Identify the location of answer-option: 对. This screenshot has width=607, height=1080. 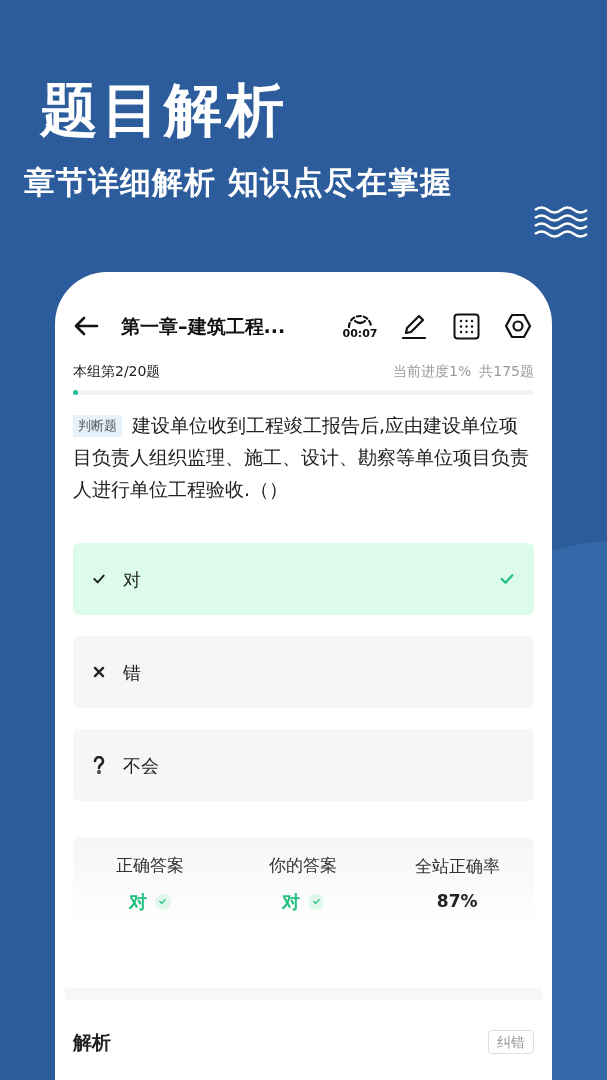
(303, 579).